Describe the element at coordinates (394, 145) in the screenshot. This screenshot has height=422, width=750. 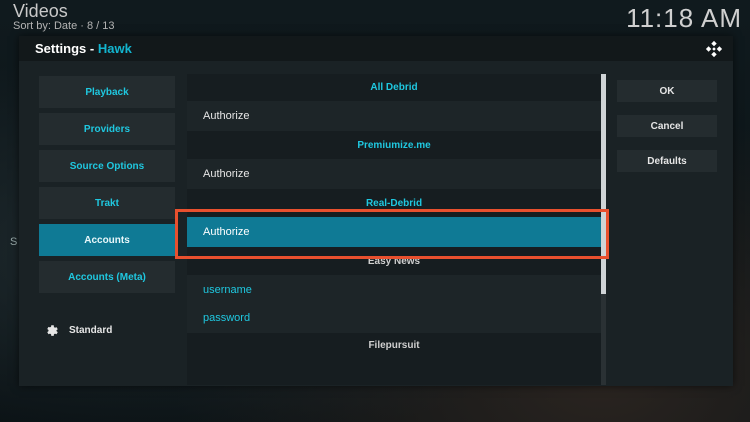
I see `section-header-premiumize: Premiumize.me` at that location.